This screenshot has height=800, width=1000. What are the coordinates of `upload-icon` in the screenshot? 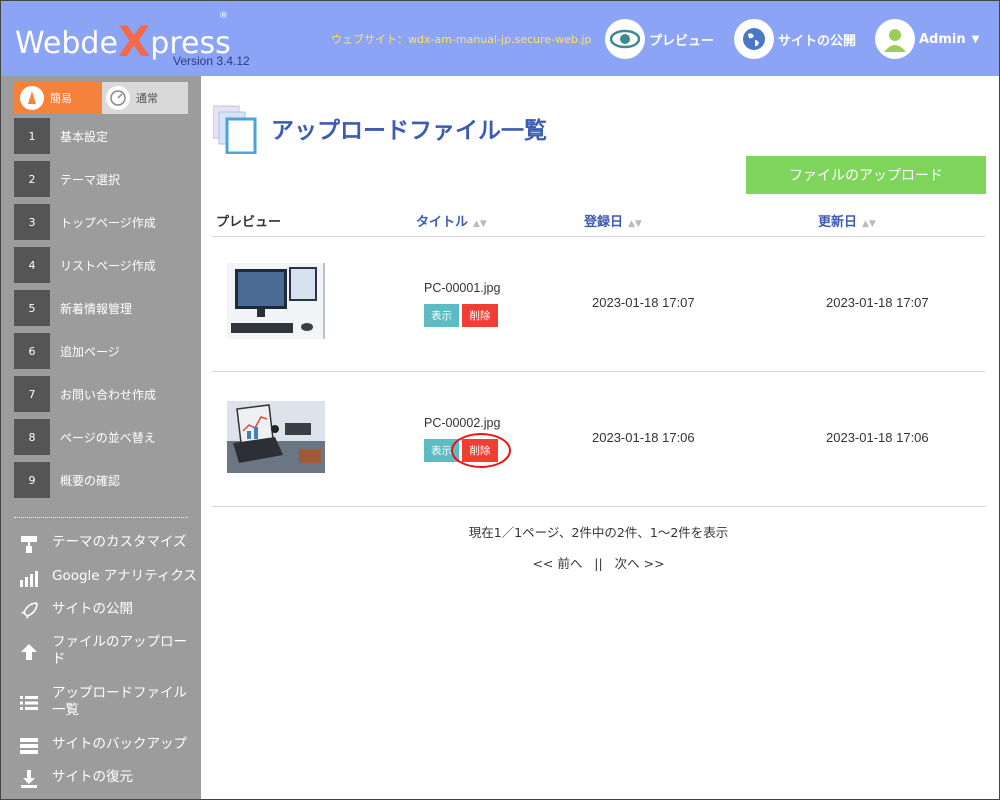 It's located at (29, 652).